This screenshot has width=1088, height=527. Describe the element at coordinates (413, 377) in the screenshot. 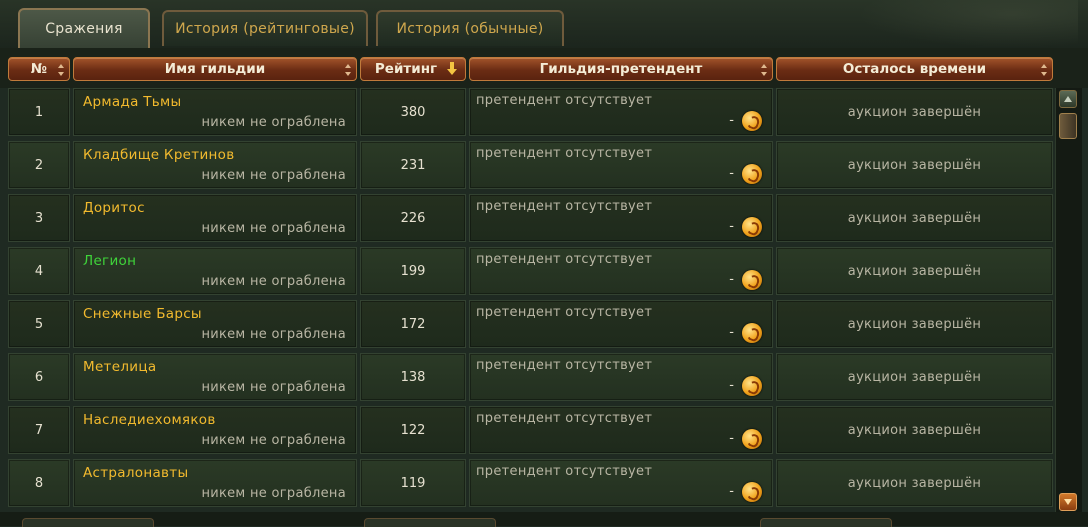

I see `rating-value: 138` at that location.